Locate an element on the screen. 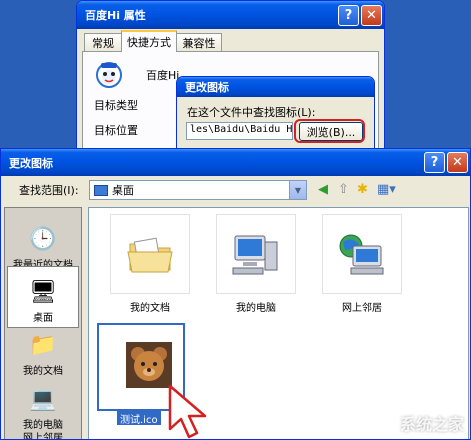 This screenshot has width=471, height=440. place-desktop: 🖥 桌面 is located at coordinates (43, 297).